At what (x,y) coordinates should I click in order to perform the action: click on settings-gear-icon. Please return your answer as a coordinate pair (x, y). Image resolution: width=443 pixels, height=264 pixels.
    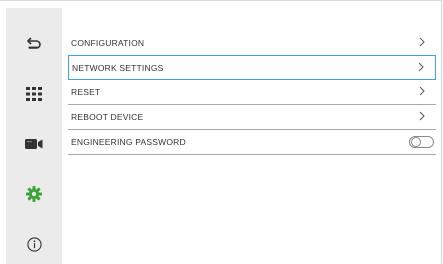
    Looking at the image, I should click on (34, 194).